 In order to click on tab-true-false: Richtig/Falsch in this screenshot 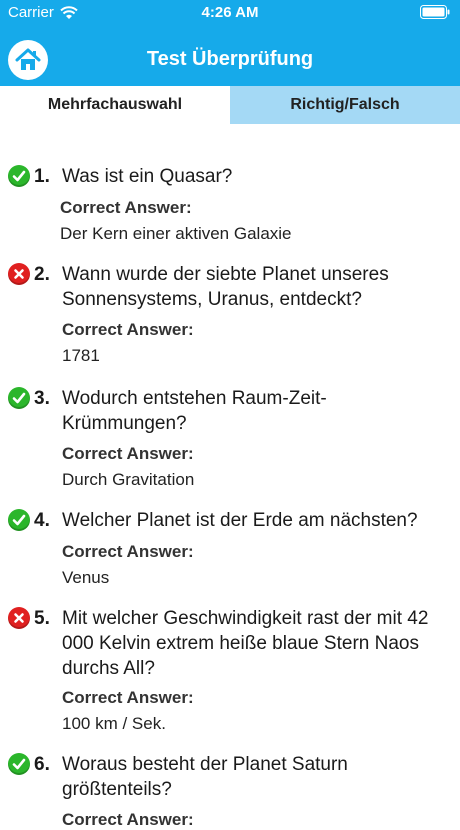, I will do `click(345, 105)`.